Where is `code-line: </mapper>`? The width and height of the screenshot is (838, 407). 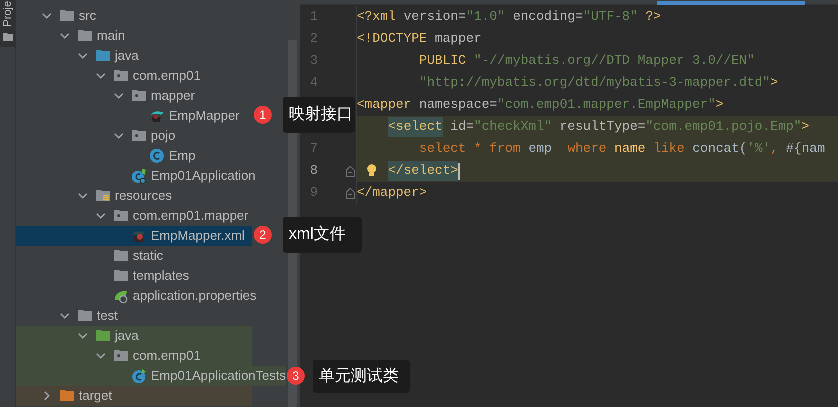
code-line: </mapper> is located at coordinates (392, 193).